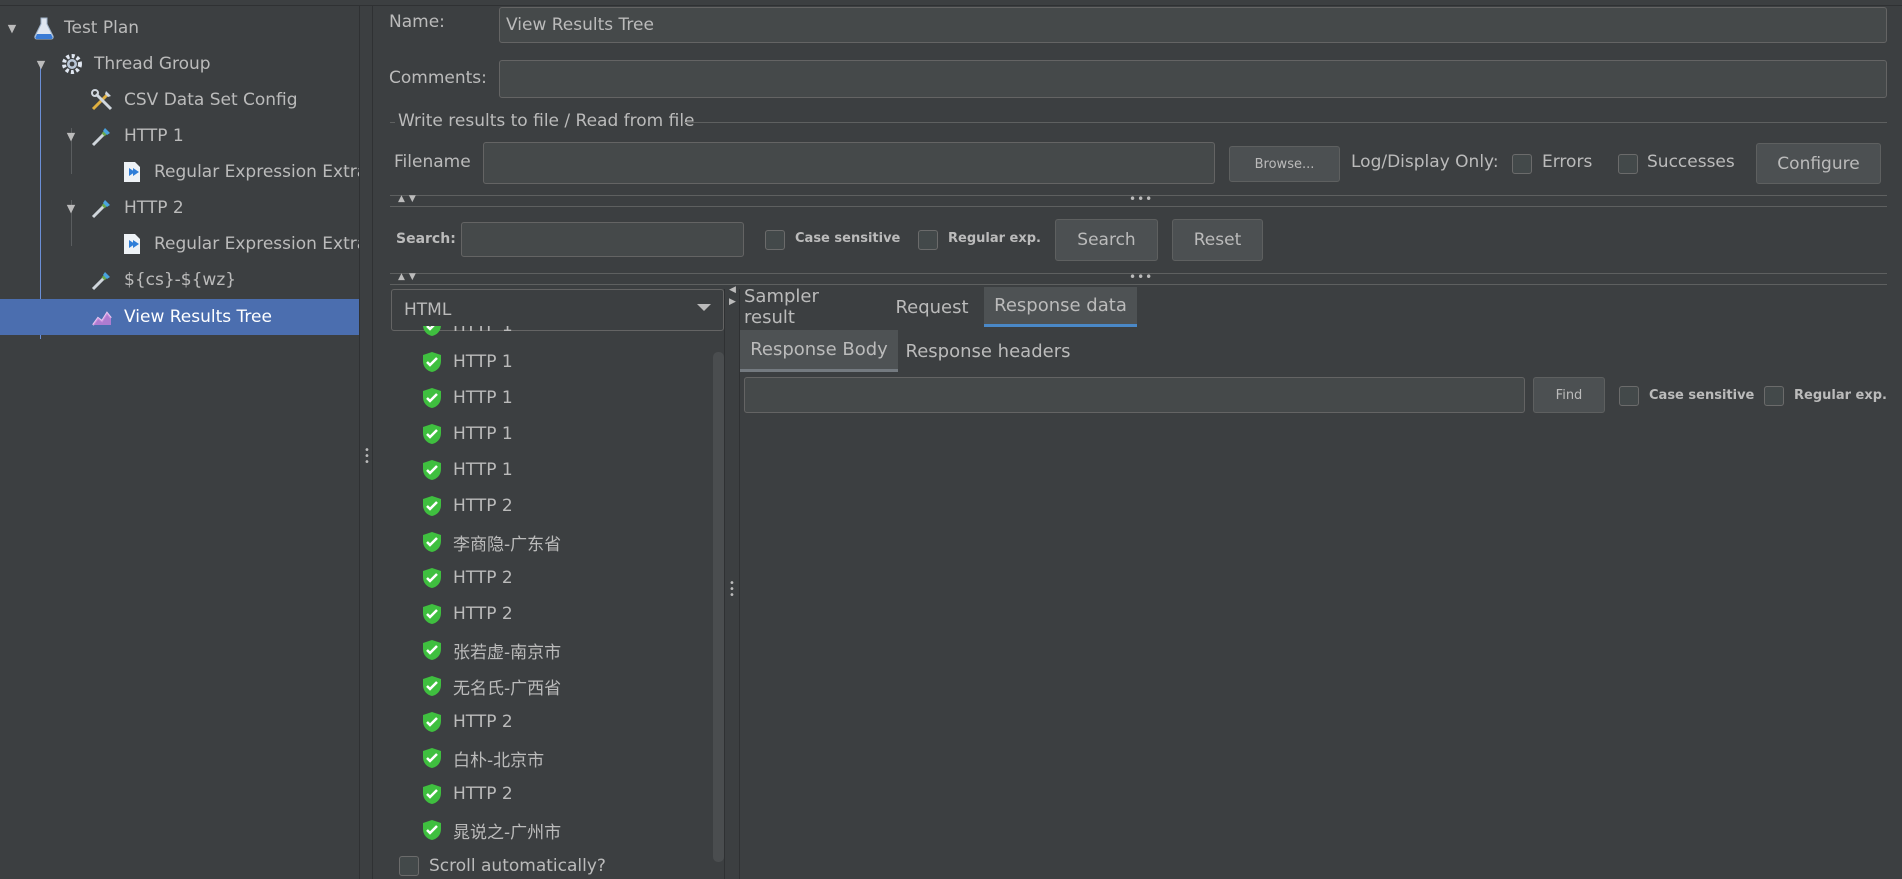 Image resolution: width=1902 pixels, height=879 pixels. What do you see at coordinates (848, 238) in the screenshot?
I see `case-sensitive-label: Case sensitive` at bounding box center [848, 238].